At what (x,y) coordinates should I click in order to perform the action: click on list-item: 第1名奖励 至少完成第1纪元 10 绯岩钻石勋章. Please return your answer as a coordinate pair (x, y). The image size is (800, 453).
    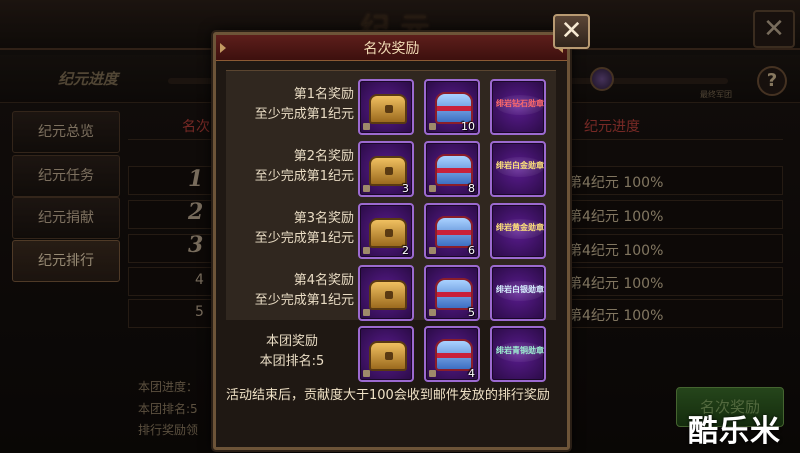
    Looking at the image, I should click on (391, 106).